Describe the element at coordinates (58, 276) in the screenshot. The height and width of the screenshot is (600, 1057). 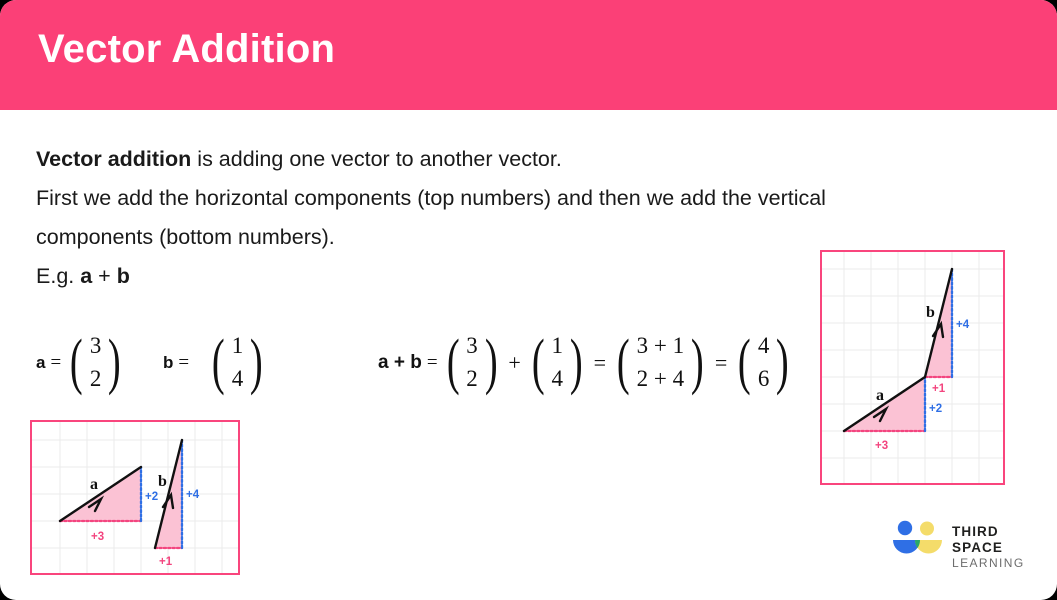
I see `eg-prefix: E.g.` at that location.